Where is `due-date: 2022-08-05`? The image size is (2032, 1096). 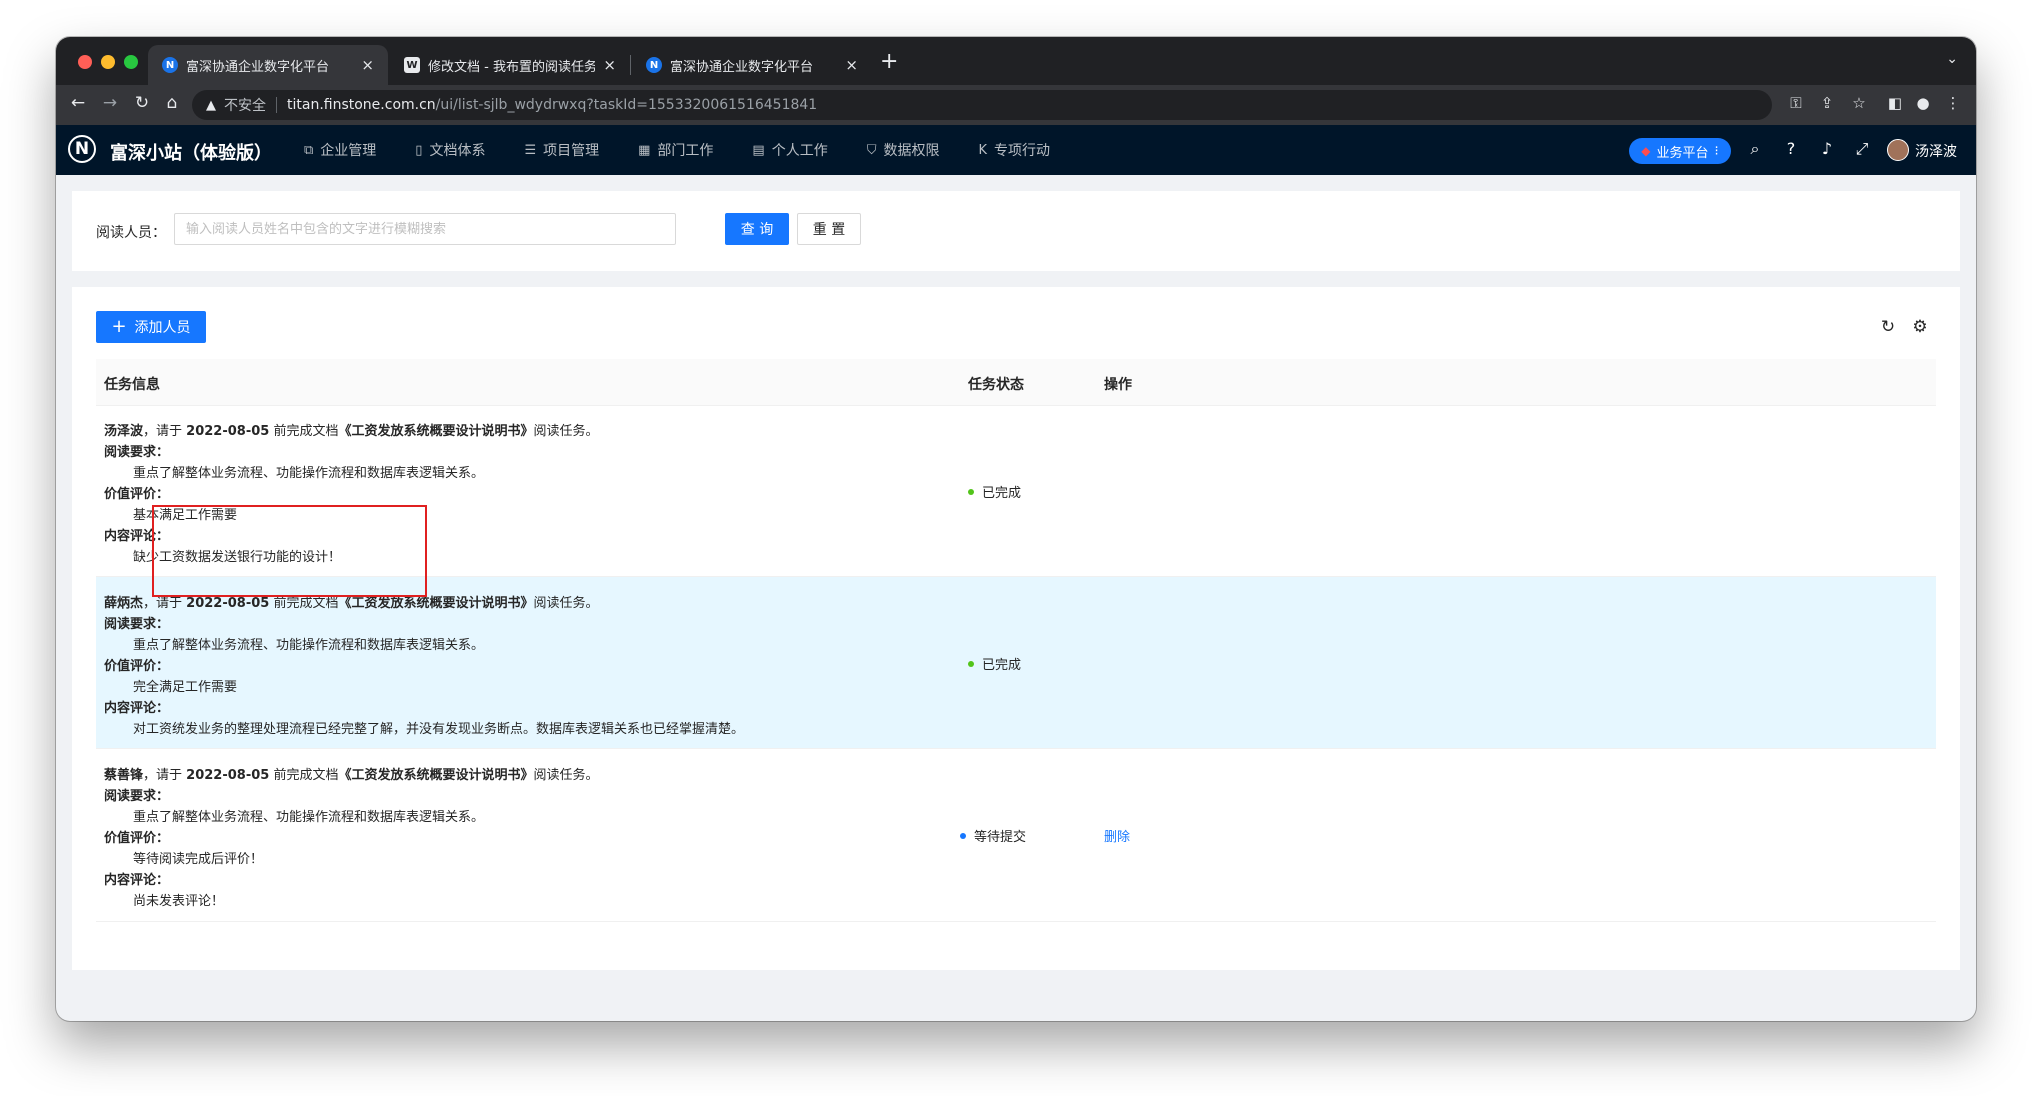 due-date: 2022-08-05 is located at coordinates (228, 603).